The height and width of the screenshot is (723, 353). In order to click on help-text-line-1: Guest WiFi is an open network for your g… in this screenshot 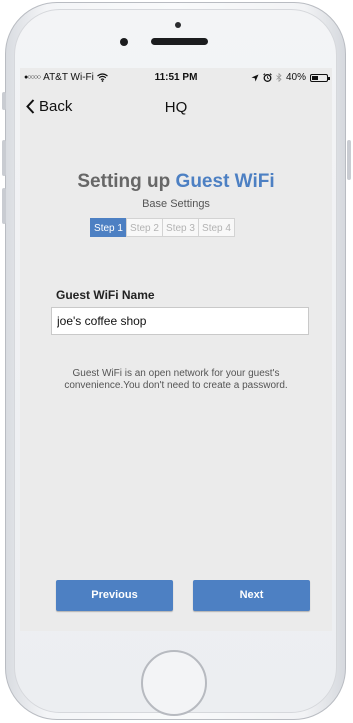, I will do `click(176, 373)`.